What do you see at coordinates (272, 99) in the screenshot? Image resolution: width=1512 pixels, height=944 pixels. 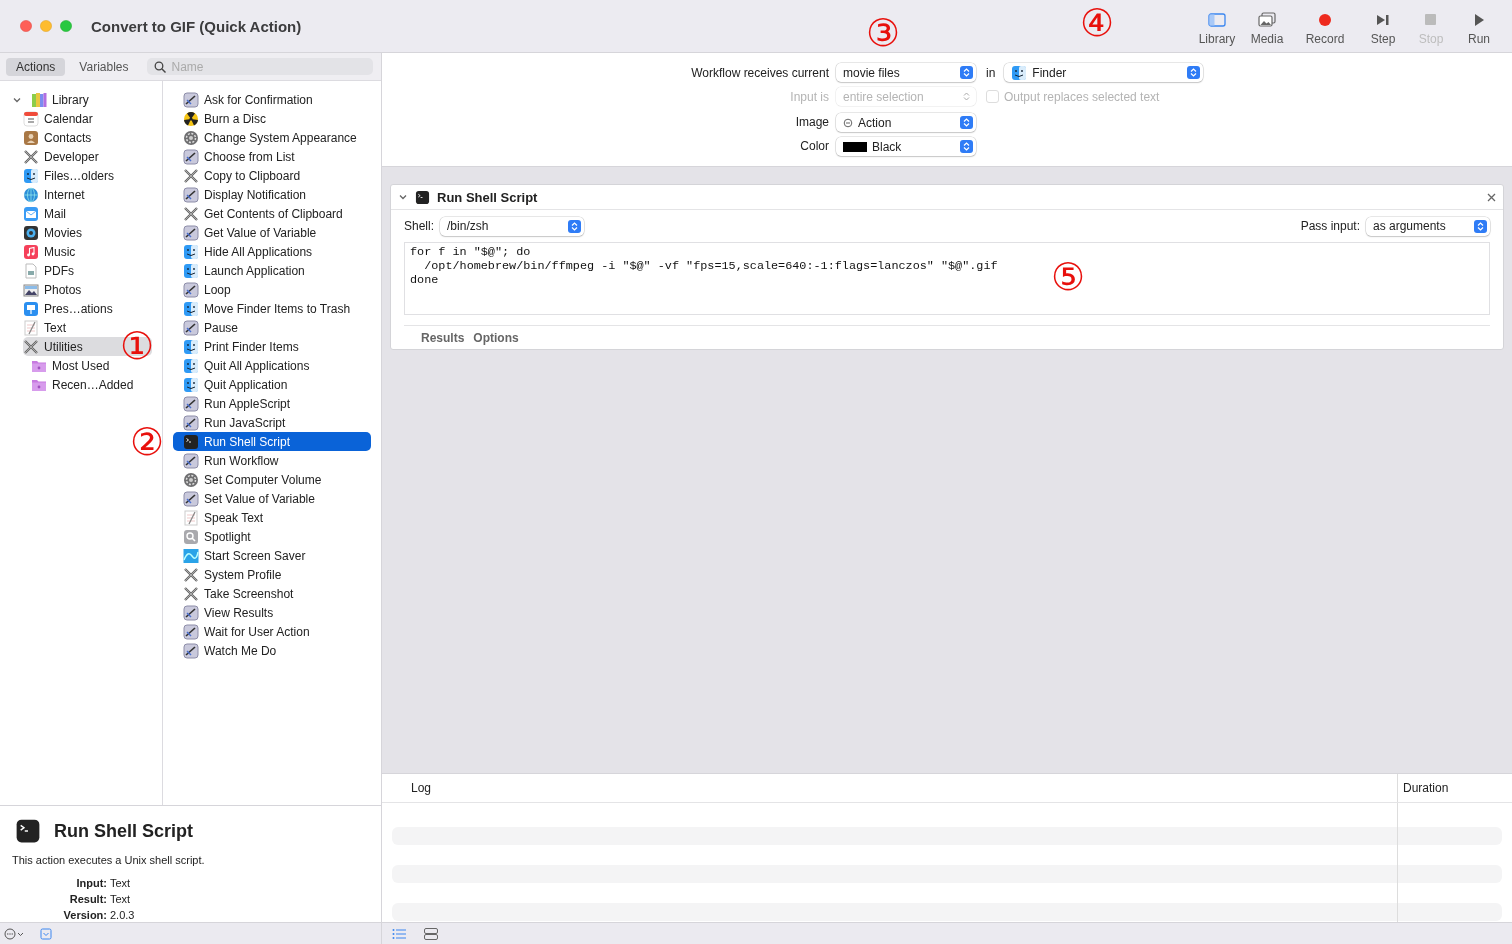 I see `action-item: Ask for Confirmation` at bounding box center [272, 99].